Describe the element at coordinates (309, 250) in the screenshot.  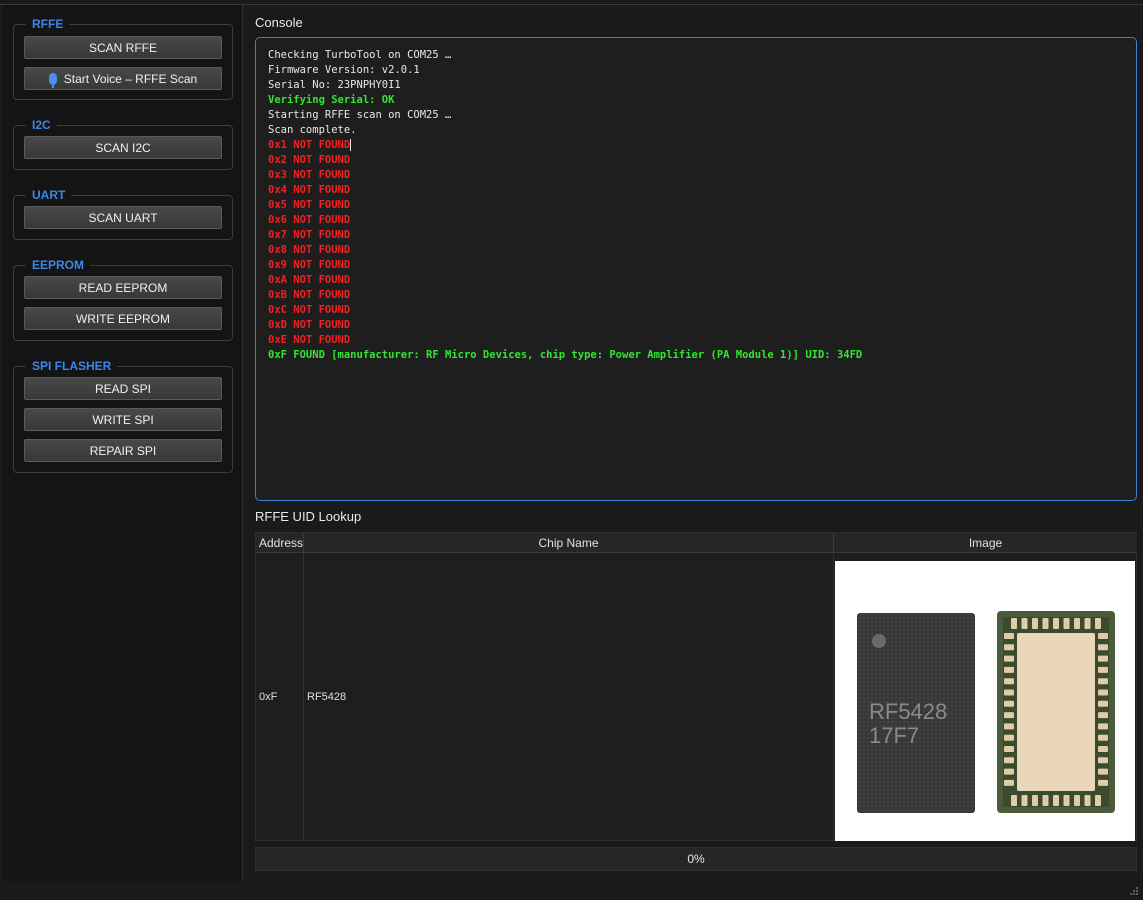
I see `console-line: 0x8 NOT FOUND` at that location.